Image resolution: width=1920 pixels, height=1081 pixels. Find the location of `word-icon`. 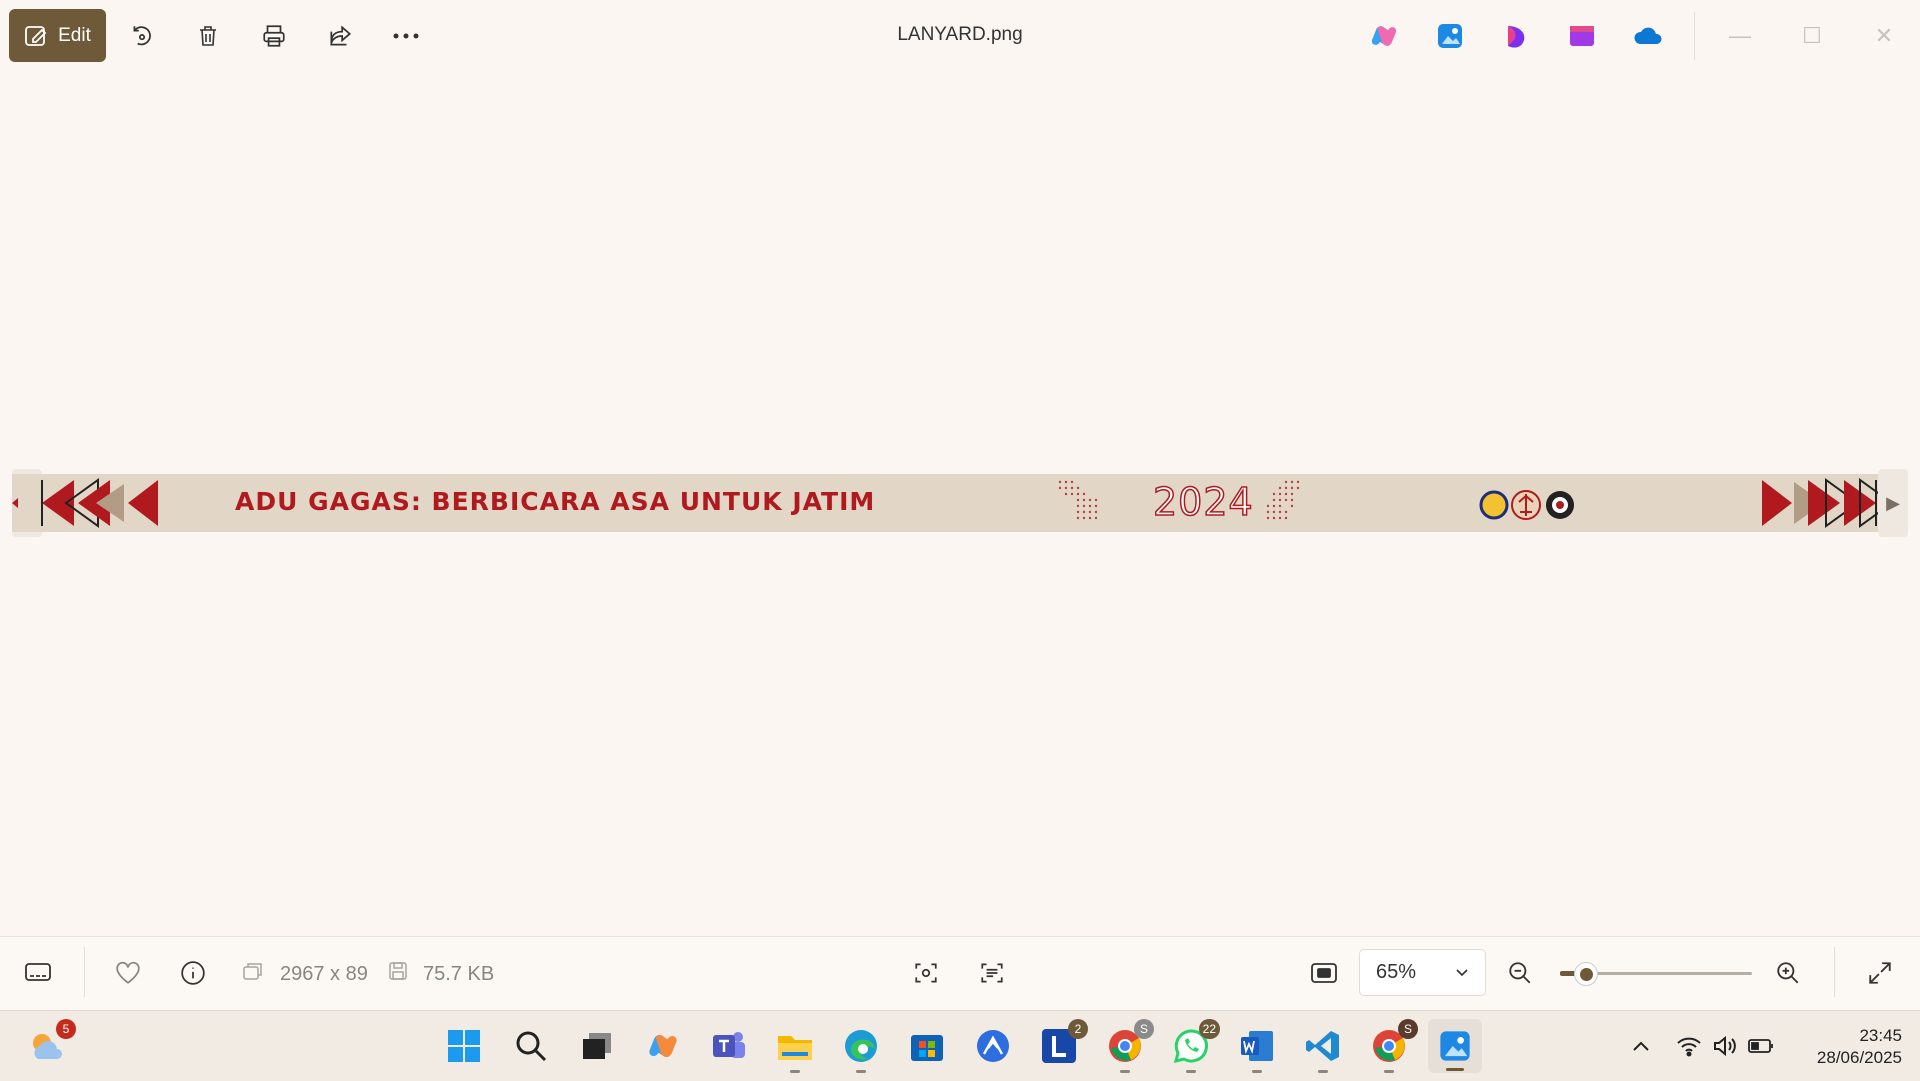

word-icon is located at coordinates (1257, 1046).